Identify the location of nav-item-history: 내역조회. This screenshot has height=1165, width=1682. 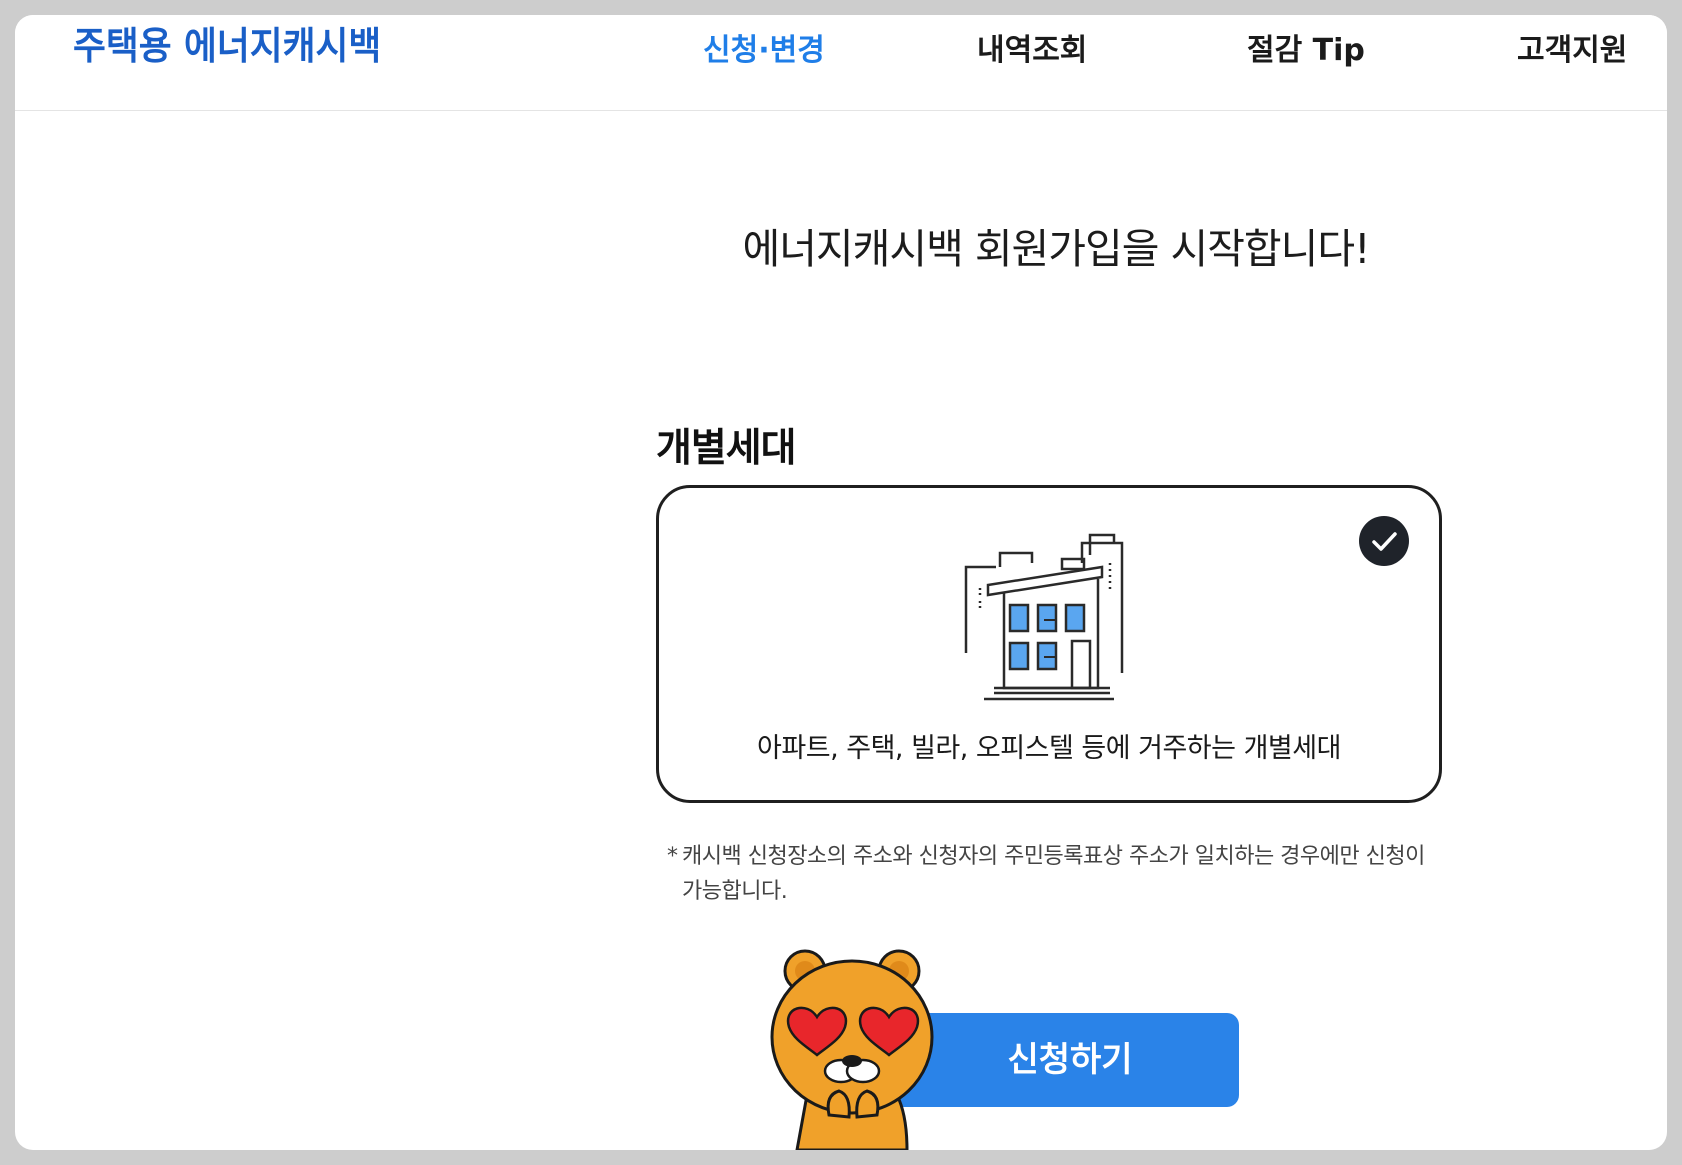
(1032, 51).